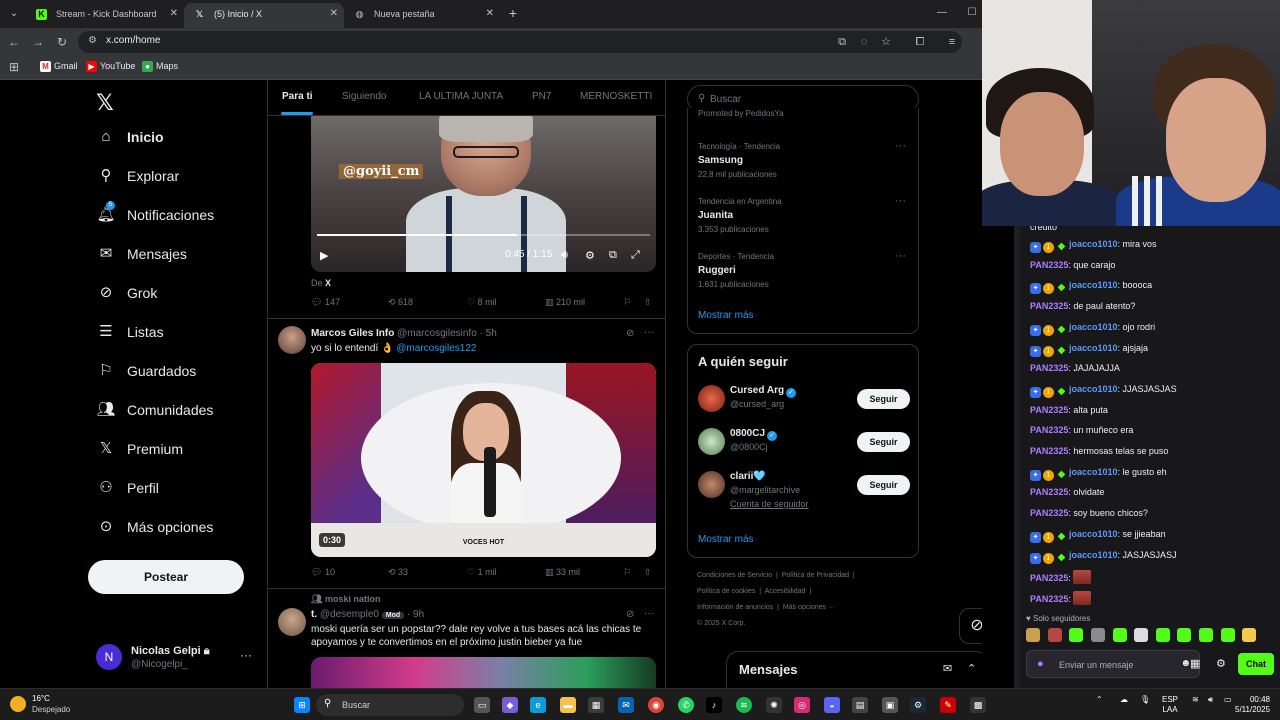  Describe the element at coordinates (804, 400) in the screenshot. I see `follow-suggestion: Cursed Arg ✓ @cursed_arg Seguir` at that location.